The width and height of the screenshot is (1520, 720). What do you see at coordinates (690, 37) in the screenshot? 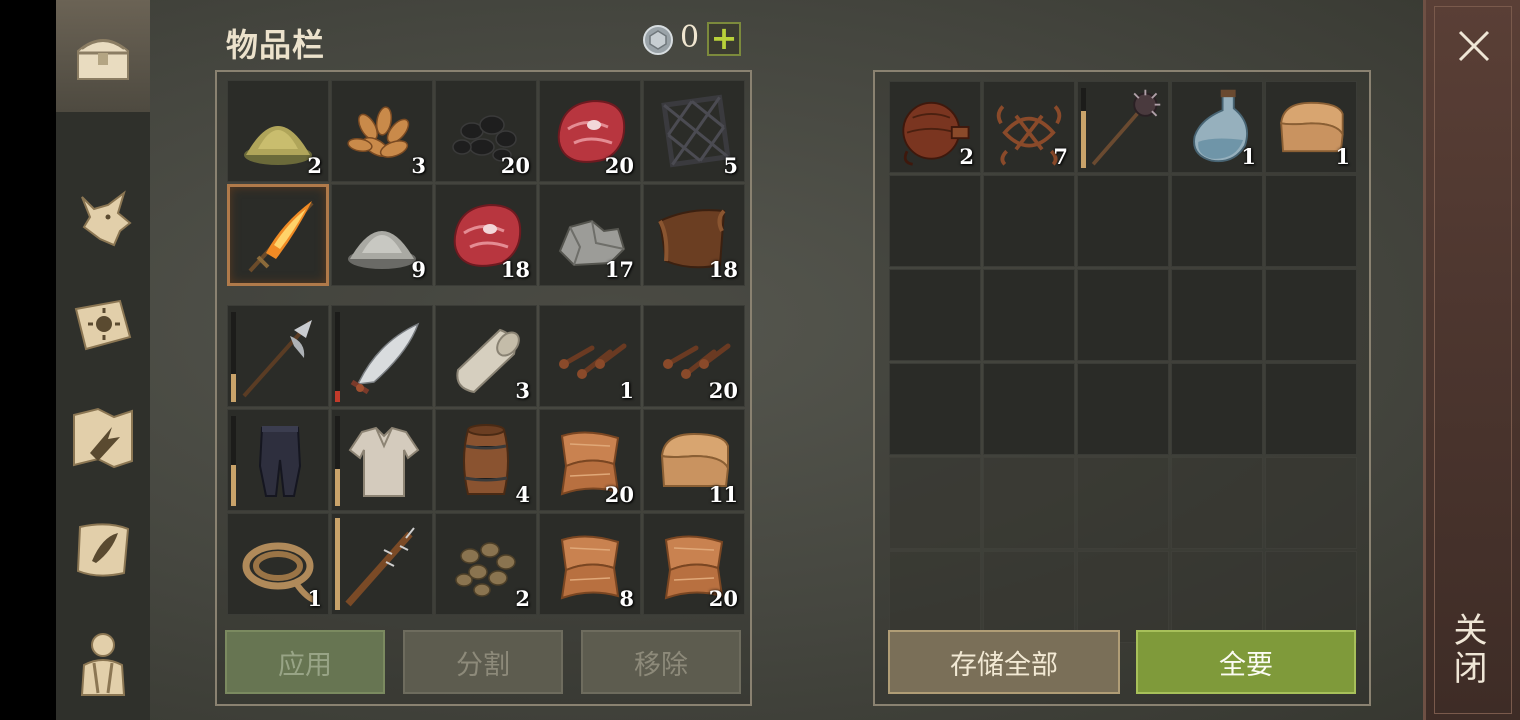
I see `coin-count: 0` at bounding box center [690, 37].